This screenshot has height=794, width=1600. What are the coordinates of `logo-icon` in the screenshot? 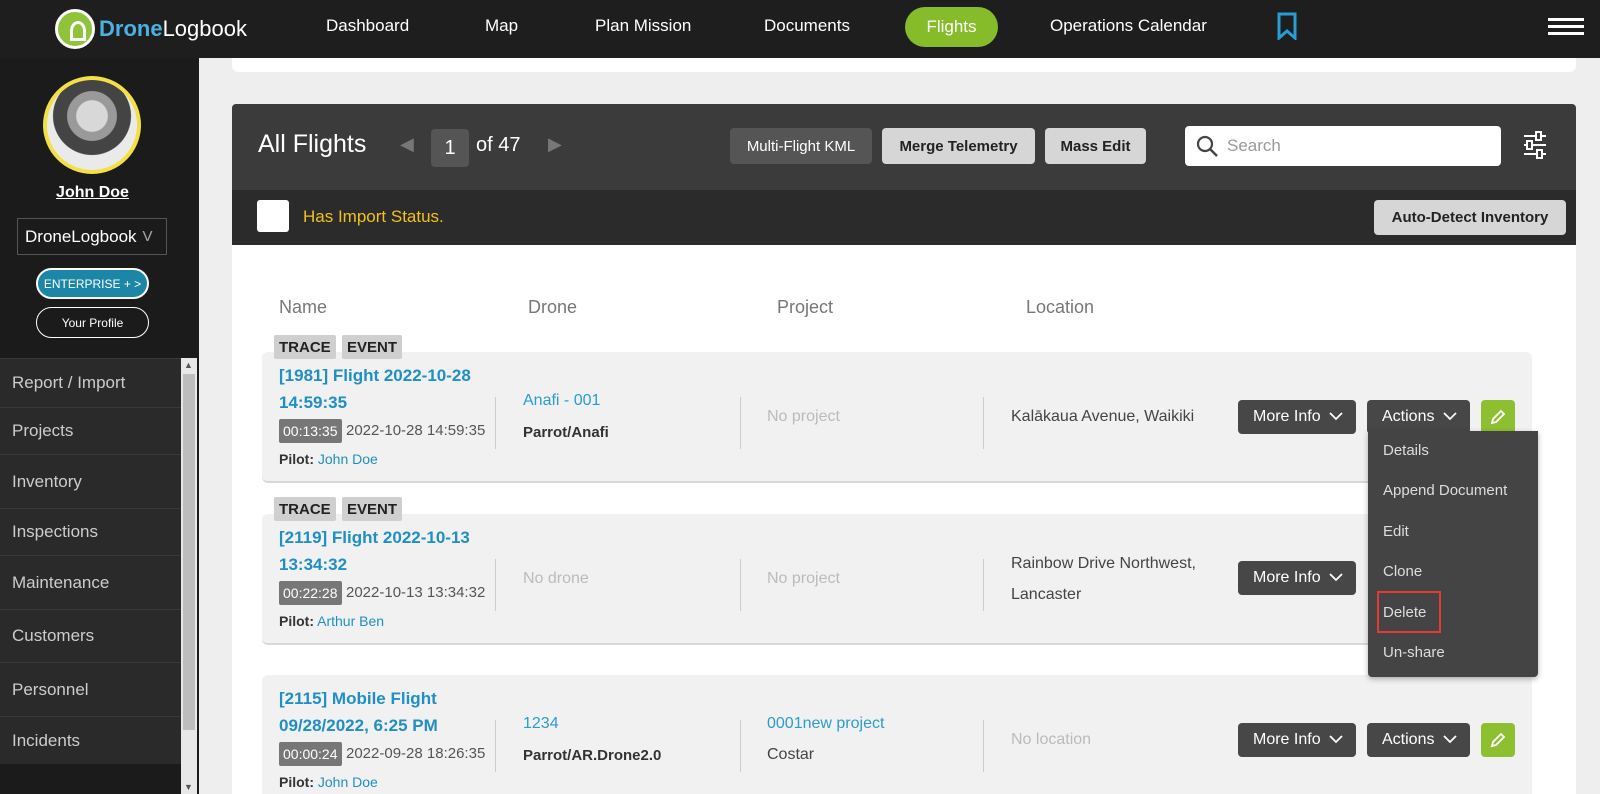 It's located at (75, 29).